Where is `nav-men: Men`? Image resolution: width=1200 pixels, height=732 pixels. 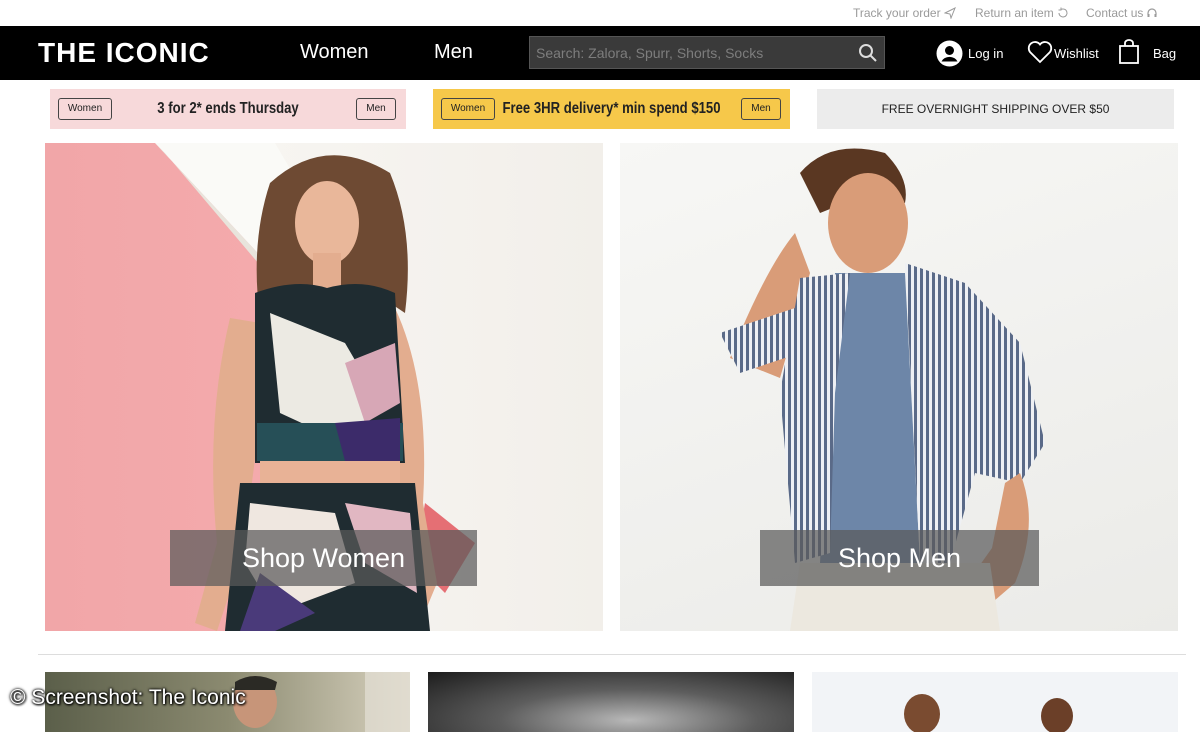
nav-men: Men is located at coordinates (453, 52).